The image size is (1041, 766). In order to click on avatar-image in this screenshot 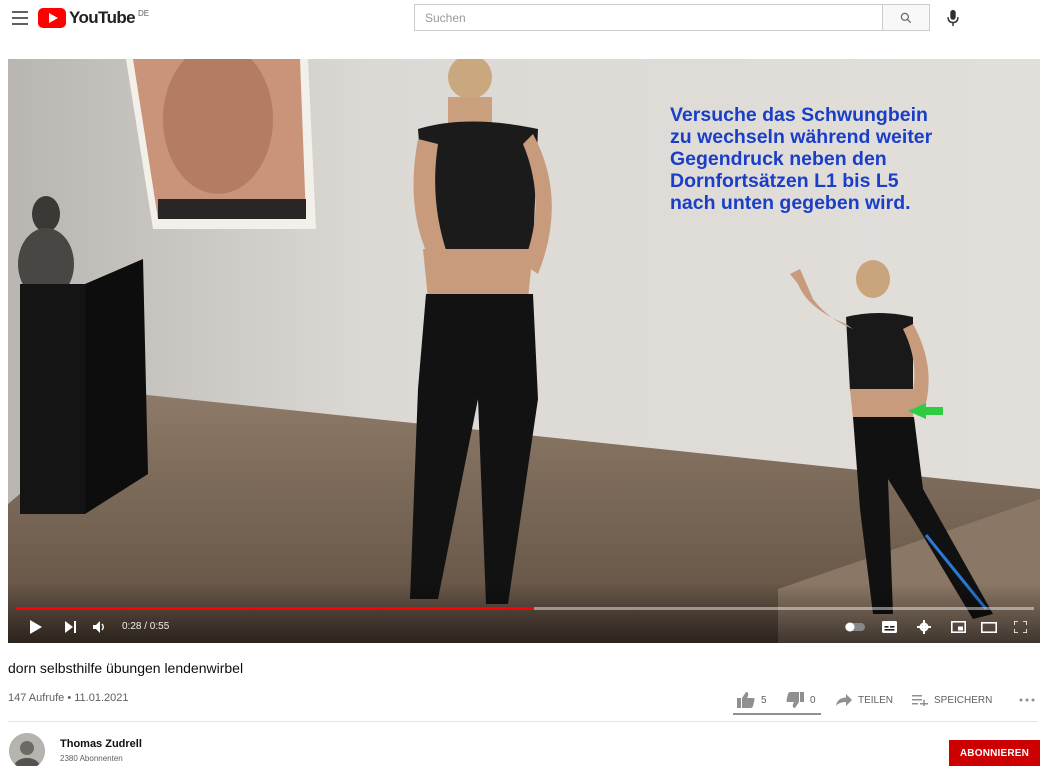, I will do `click(27, 749)`.